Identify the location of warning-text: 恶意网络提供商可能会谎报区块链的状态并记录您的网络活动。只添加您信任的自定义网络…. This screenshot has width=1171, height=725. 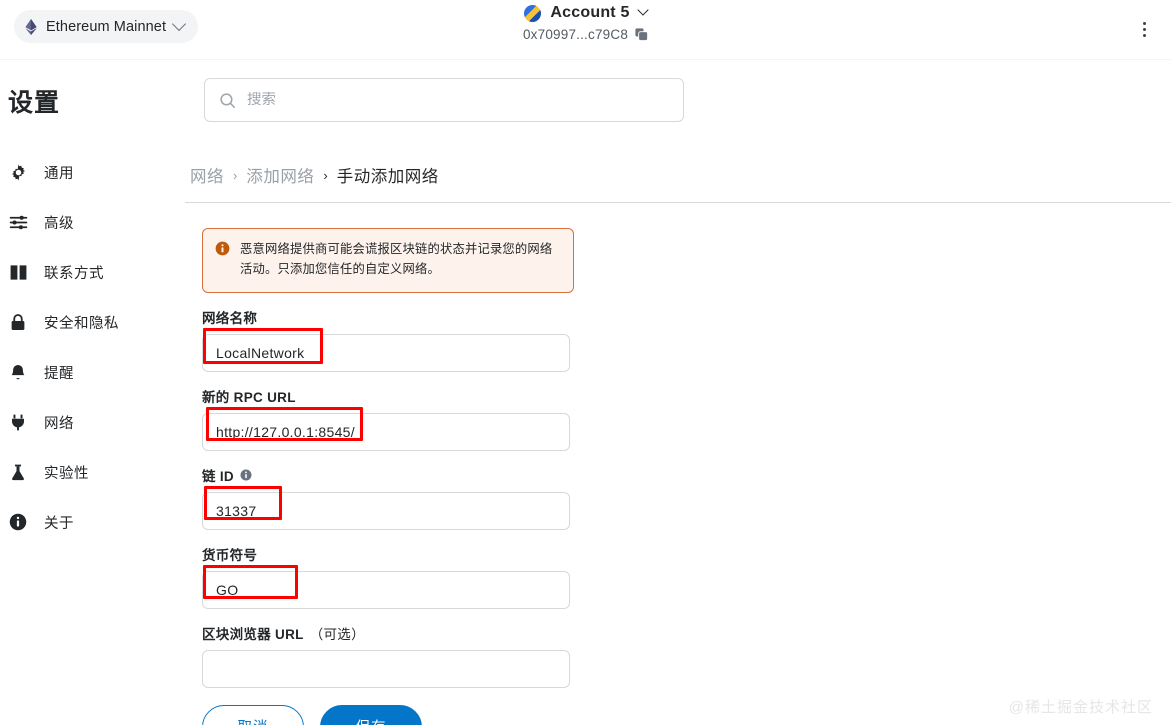
(396, 259).